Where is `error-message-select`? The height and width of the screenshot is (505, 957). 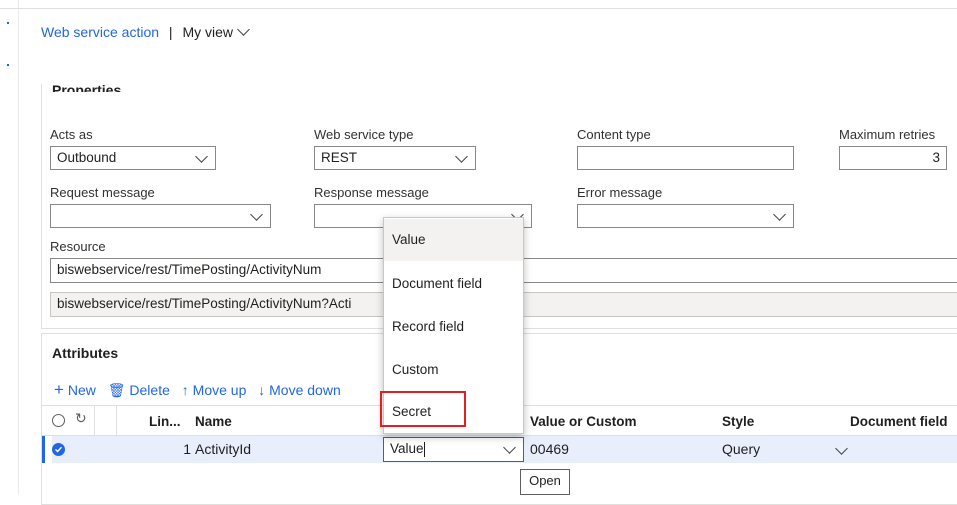 error-message-select is located at coordinates (685, 216).